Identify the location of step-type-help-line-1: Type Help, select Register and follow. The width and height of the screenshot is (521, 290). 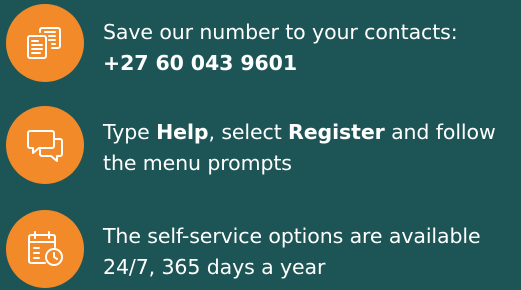
(311, 132).